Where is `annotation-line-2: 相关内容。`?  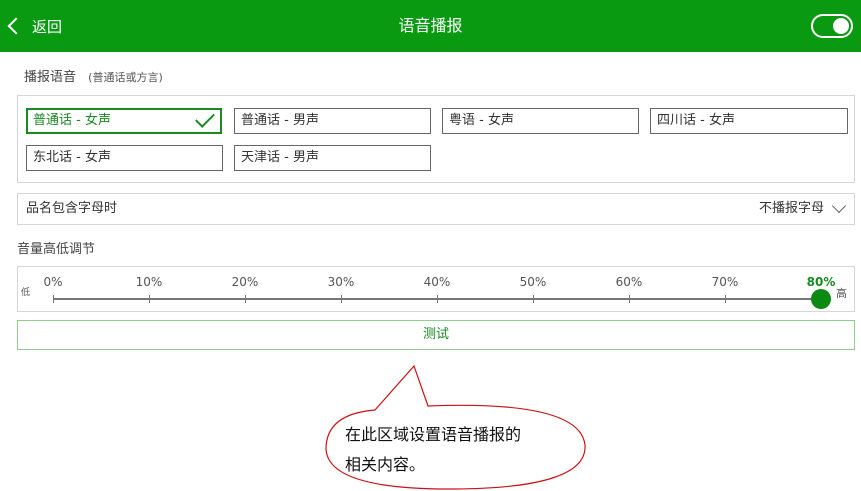 annotation-line-2: 相关内容。 is located at coordinates (385, 464).